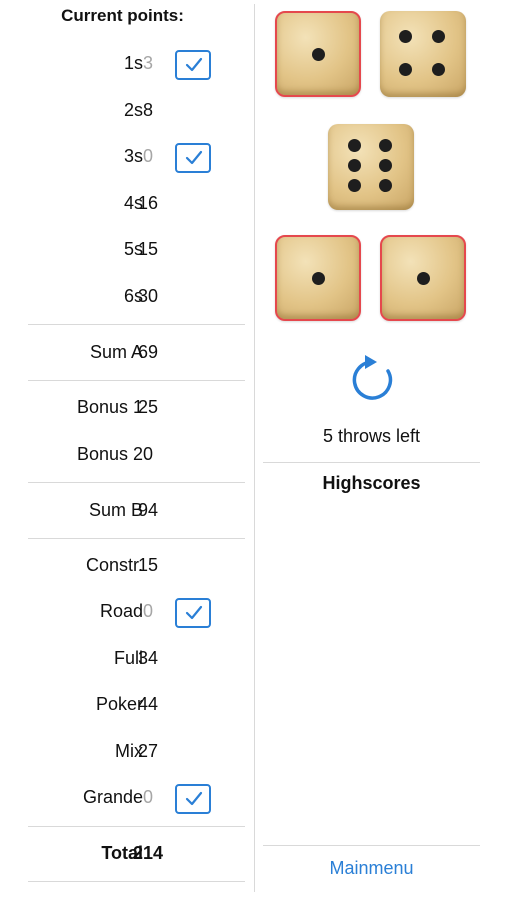  I want to click on refresh-icon, so click(372, 377).